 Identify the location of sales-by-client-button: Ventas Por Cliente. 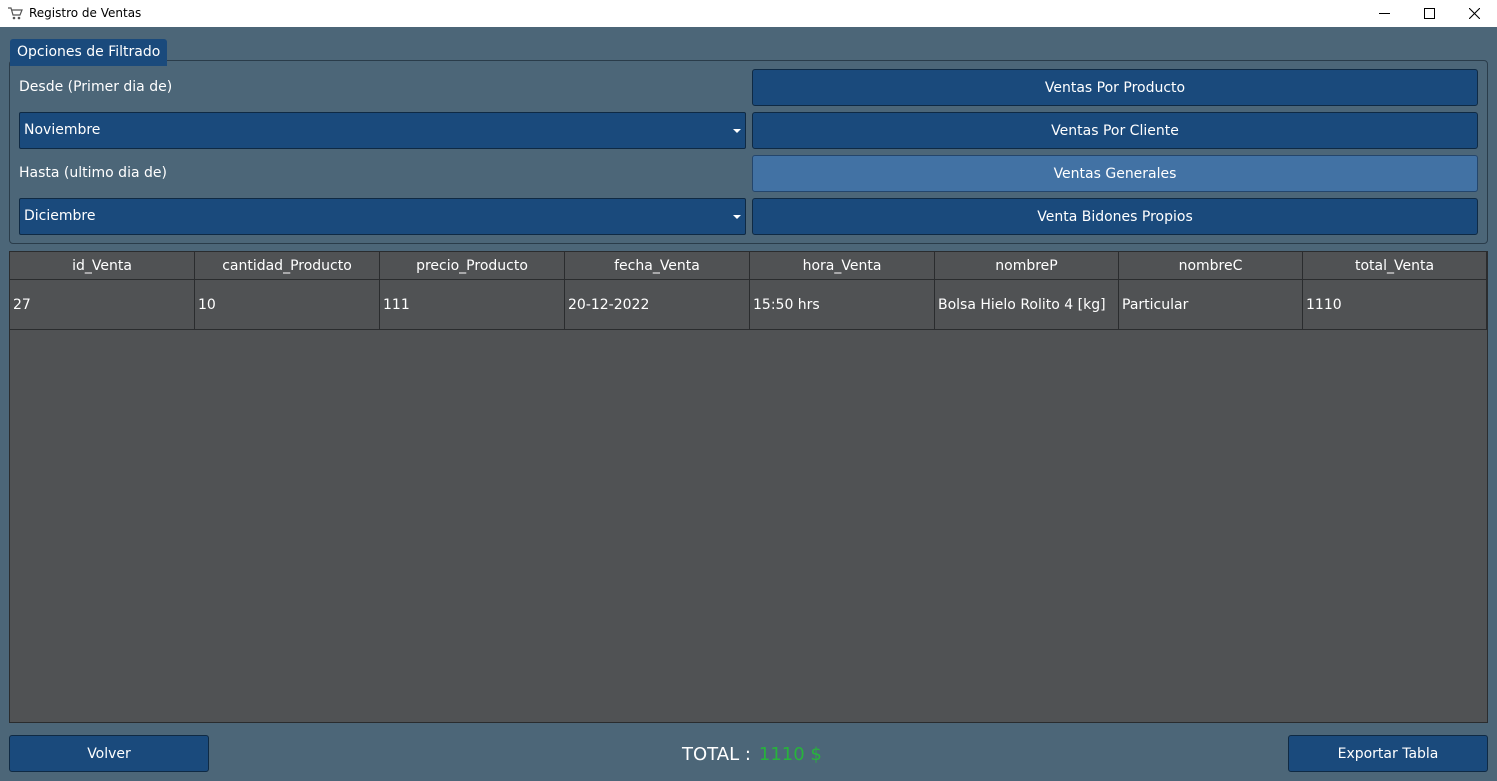
(1115, 130).